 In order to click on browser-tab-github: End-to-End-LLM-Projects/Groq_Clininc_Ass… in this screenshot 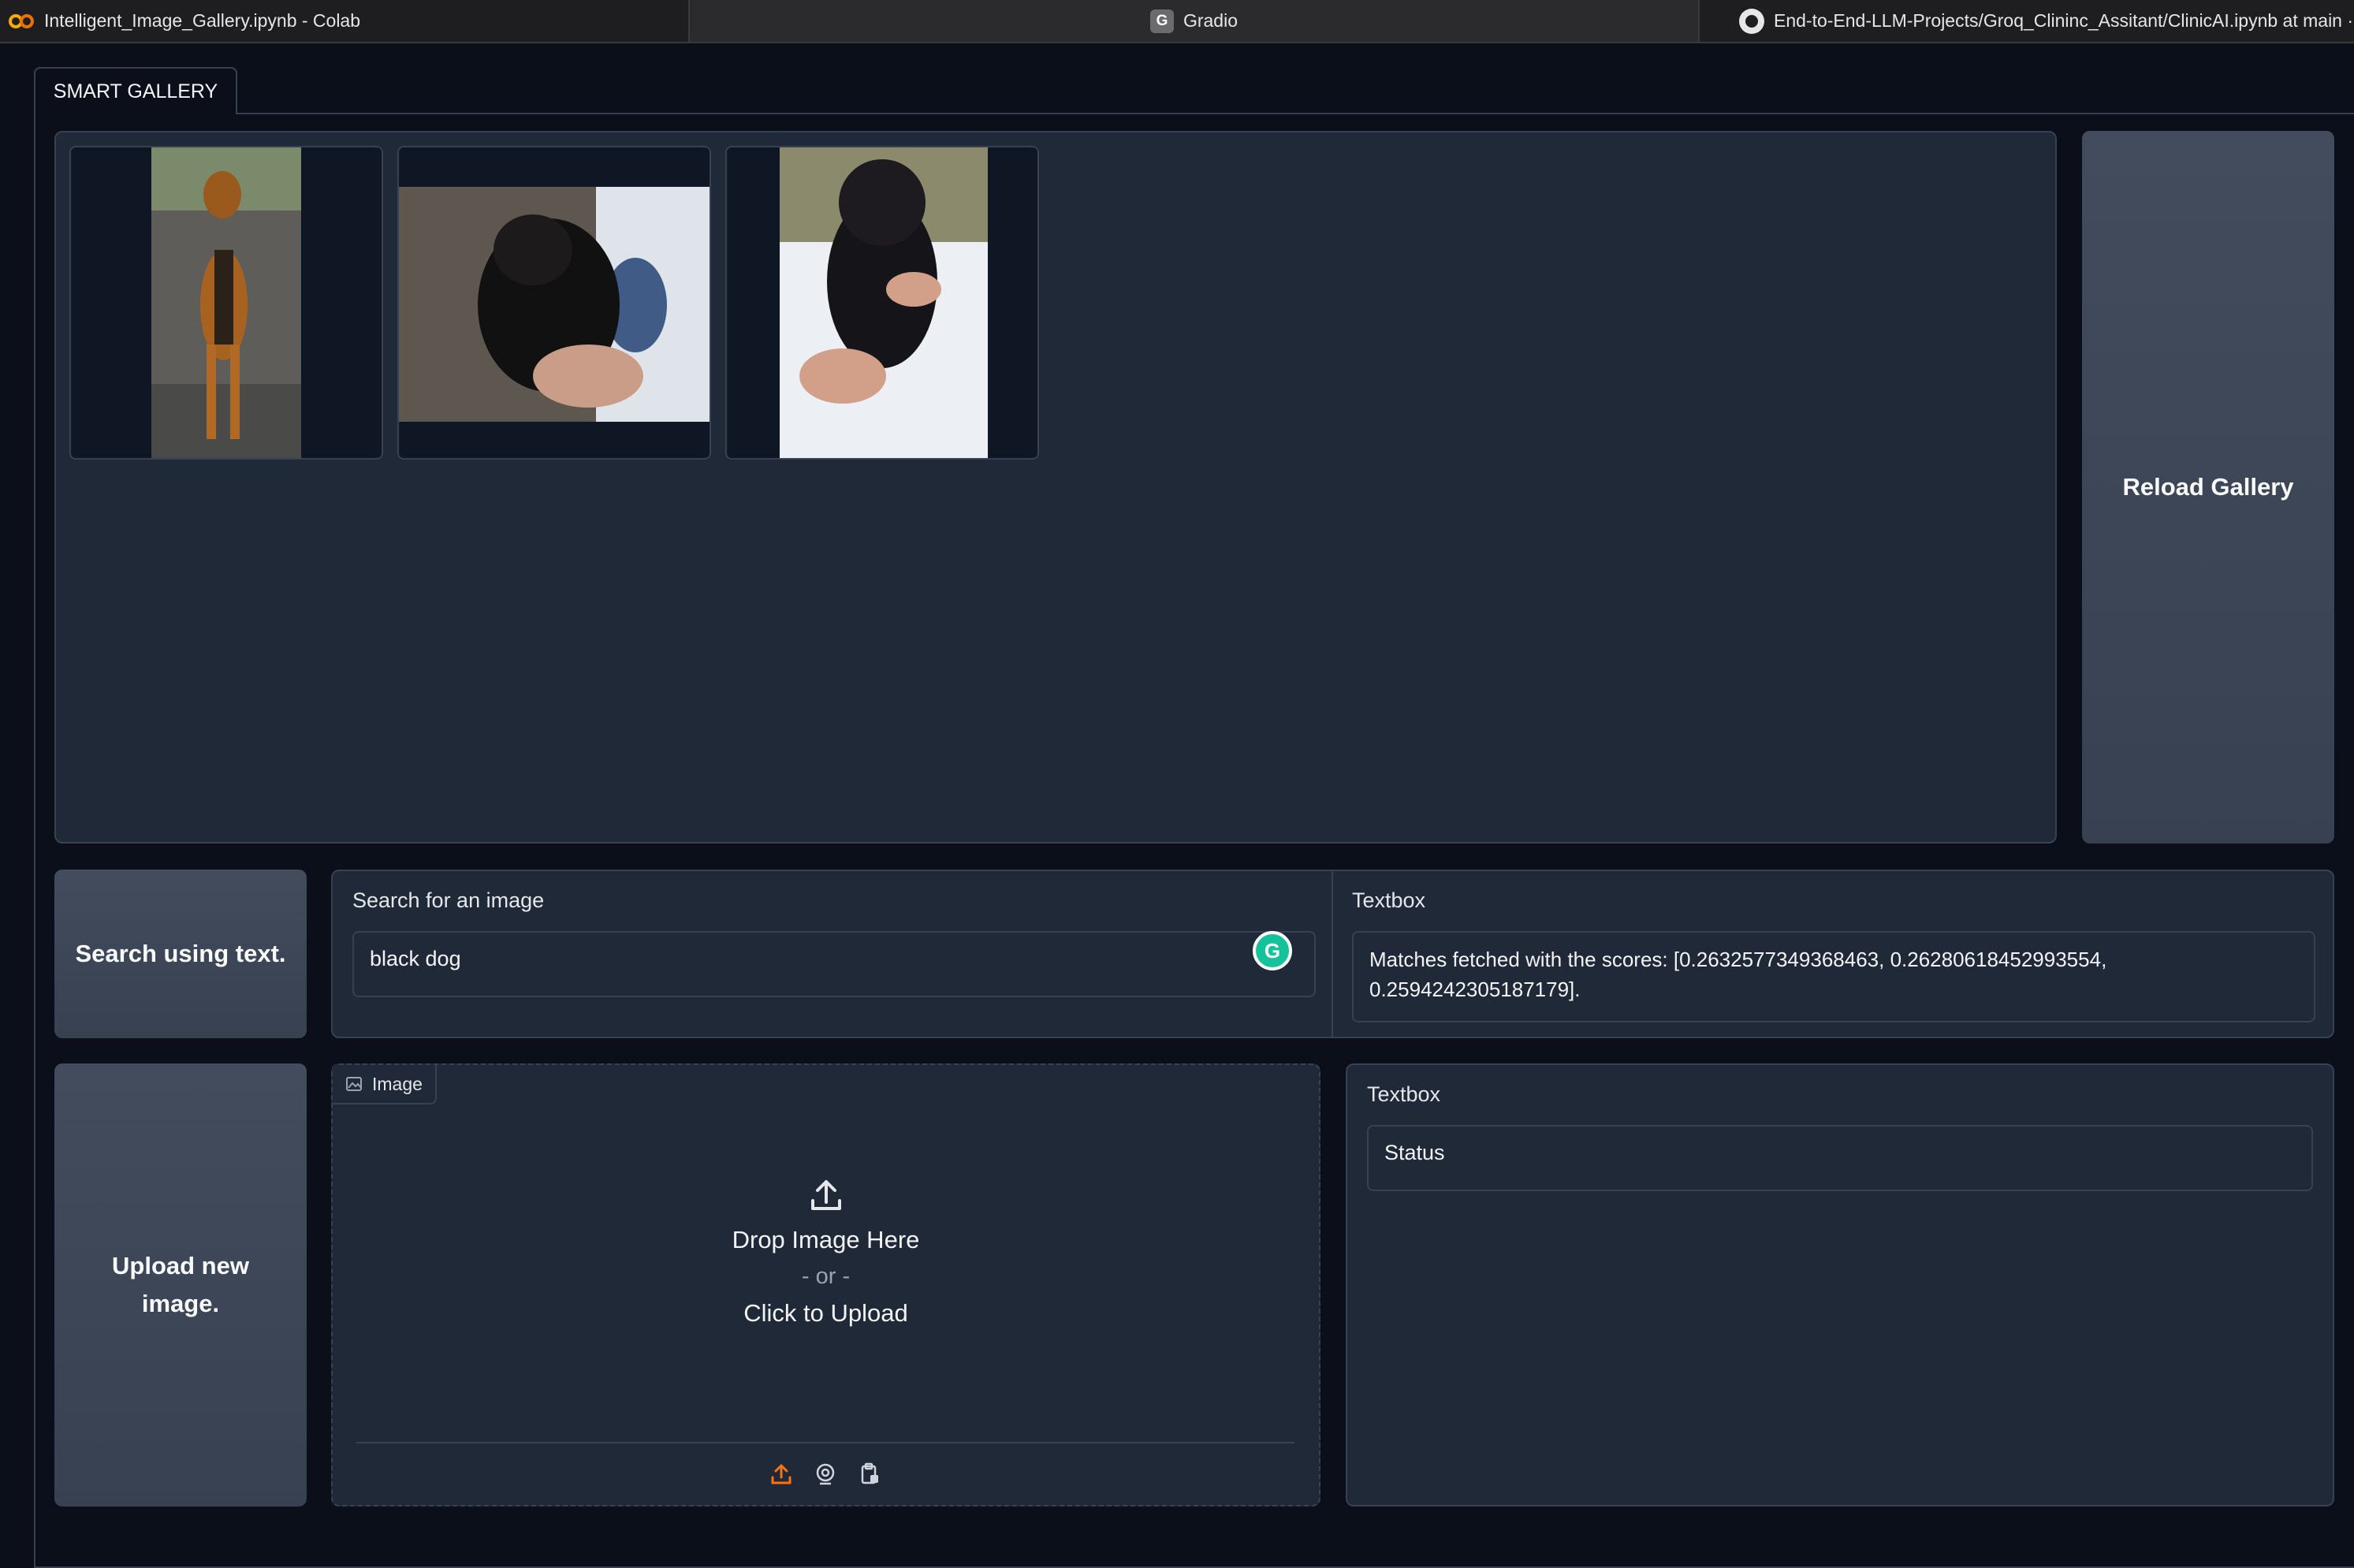, I will do `click(2027, 21)`.